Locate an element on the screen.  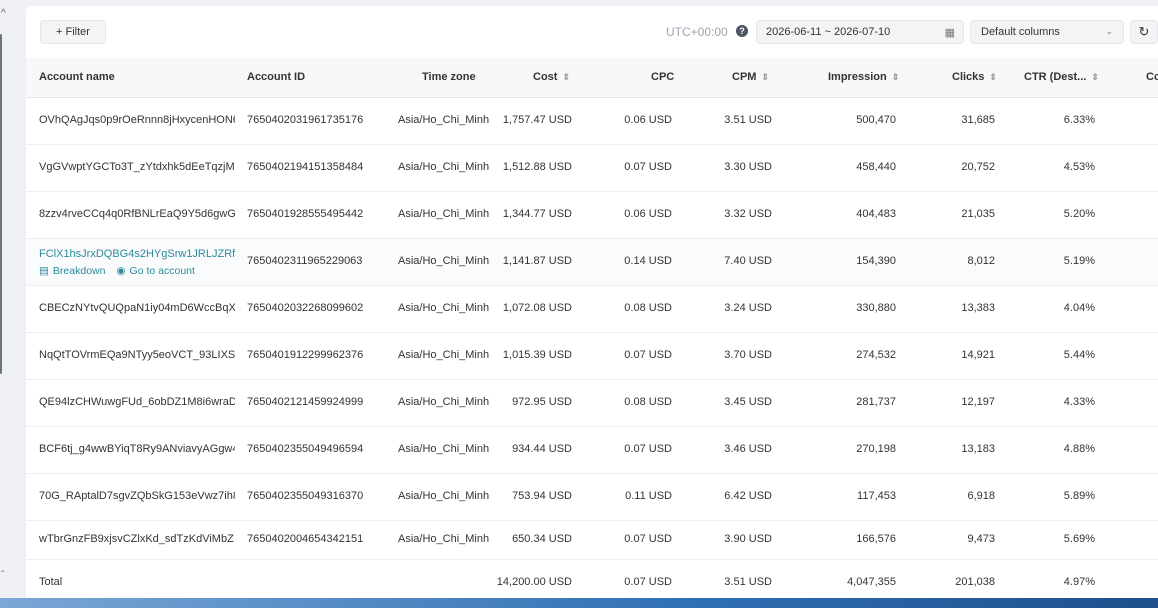
refresh-button: ↻ is located at coordinates (1144, 32).